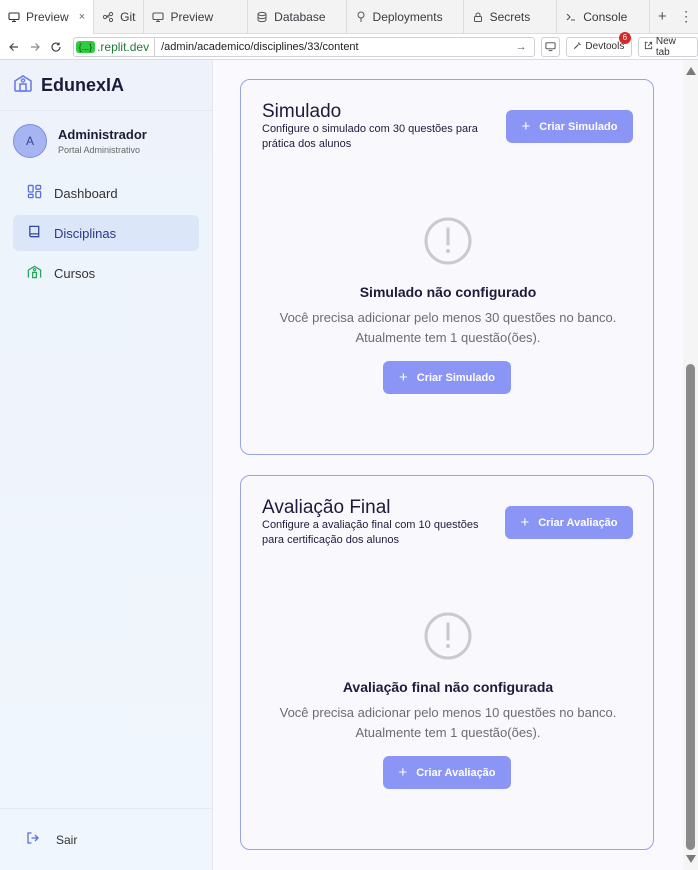 The height and width of the screenshot is (870, 698). What do you see at coordinates (605, 46) in the screenshot?
I see `devtools-label: Devtools` at bounding box center [605, 46].